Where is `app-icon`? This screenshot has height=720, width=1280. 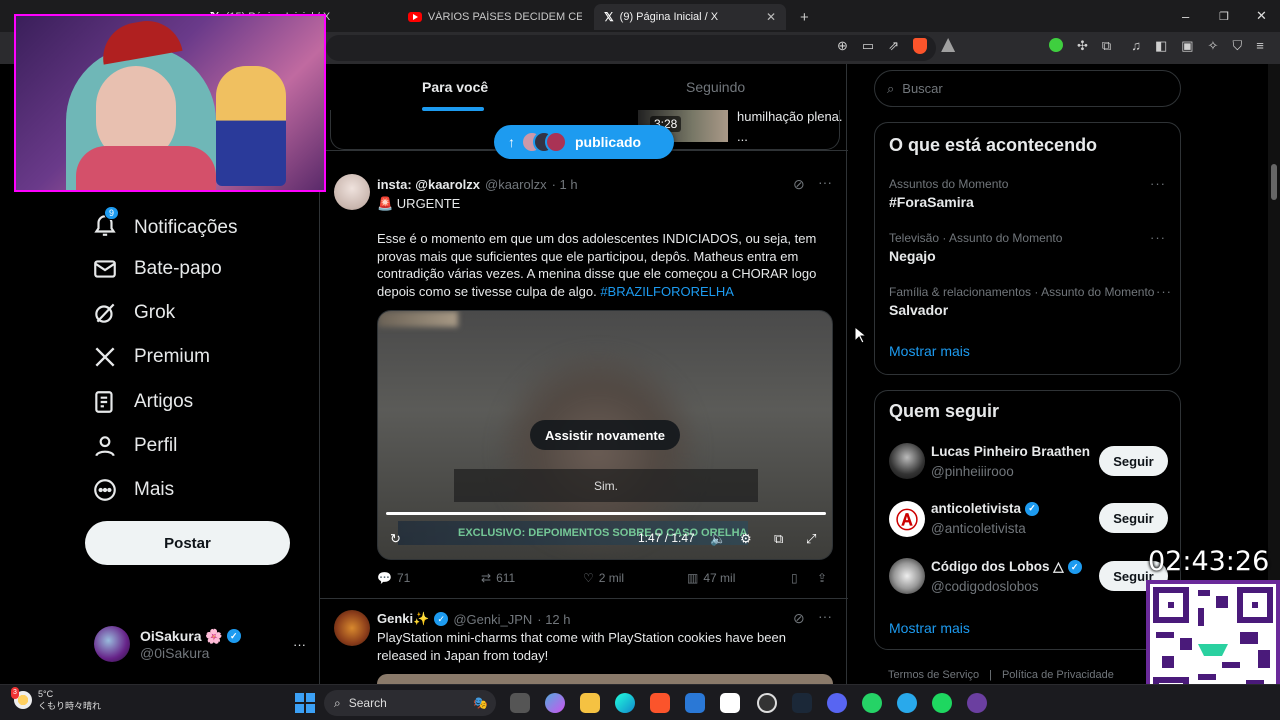
app-icon is located at coordinates (977, 703).